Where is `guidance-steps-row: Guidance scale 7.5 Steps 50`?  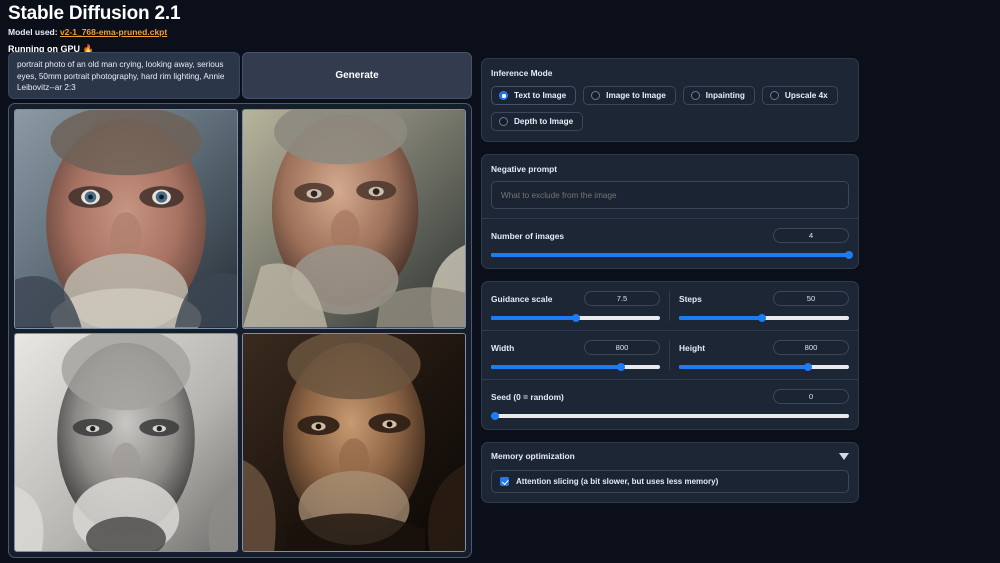 guidance-steps-row: Guidance scale 7.5 Steps 50 is located at coordinates (670, 306).